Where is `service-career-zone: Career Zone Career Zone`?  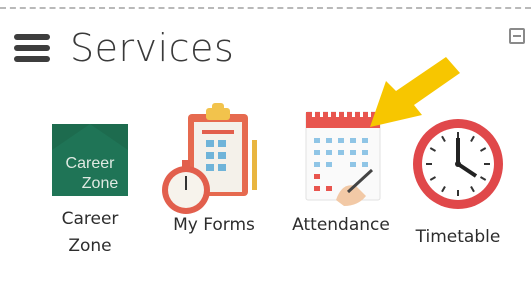 service-career-zone: Career Zone Career Zone is located at coordinates (90, 185).